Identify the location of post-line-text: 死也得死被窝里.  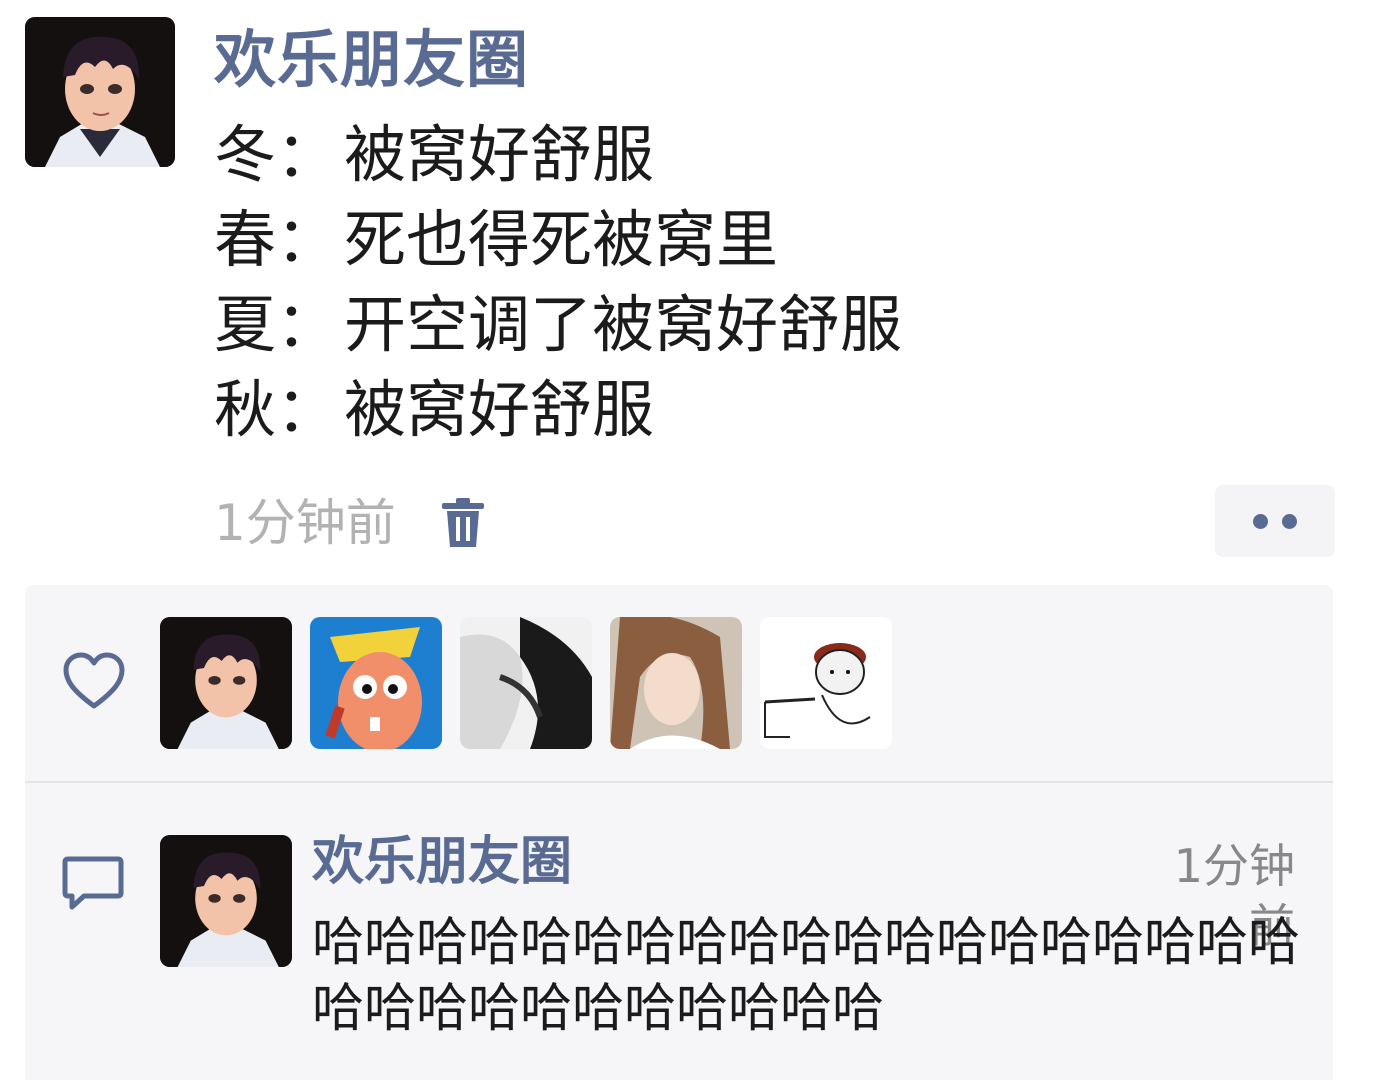
(561, 239).